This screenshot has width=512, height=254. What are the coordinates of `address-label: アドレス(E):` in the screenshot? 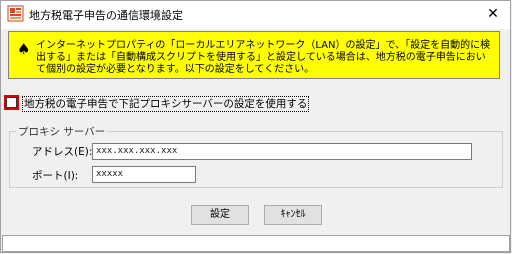 It's located at (62, 152).